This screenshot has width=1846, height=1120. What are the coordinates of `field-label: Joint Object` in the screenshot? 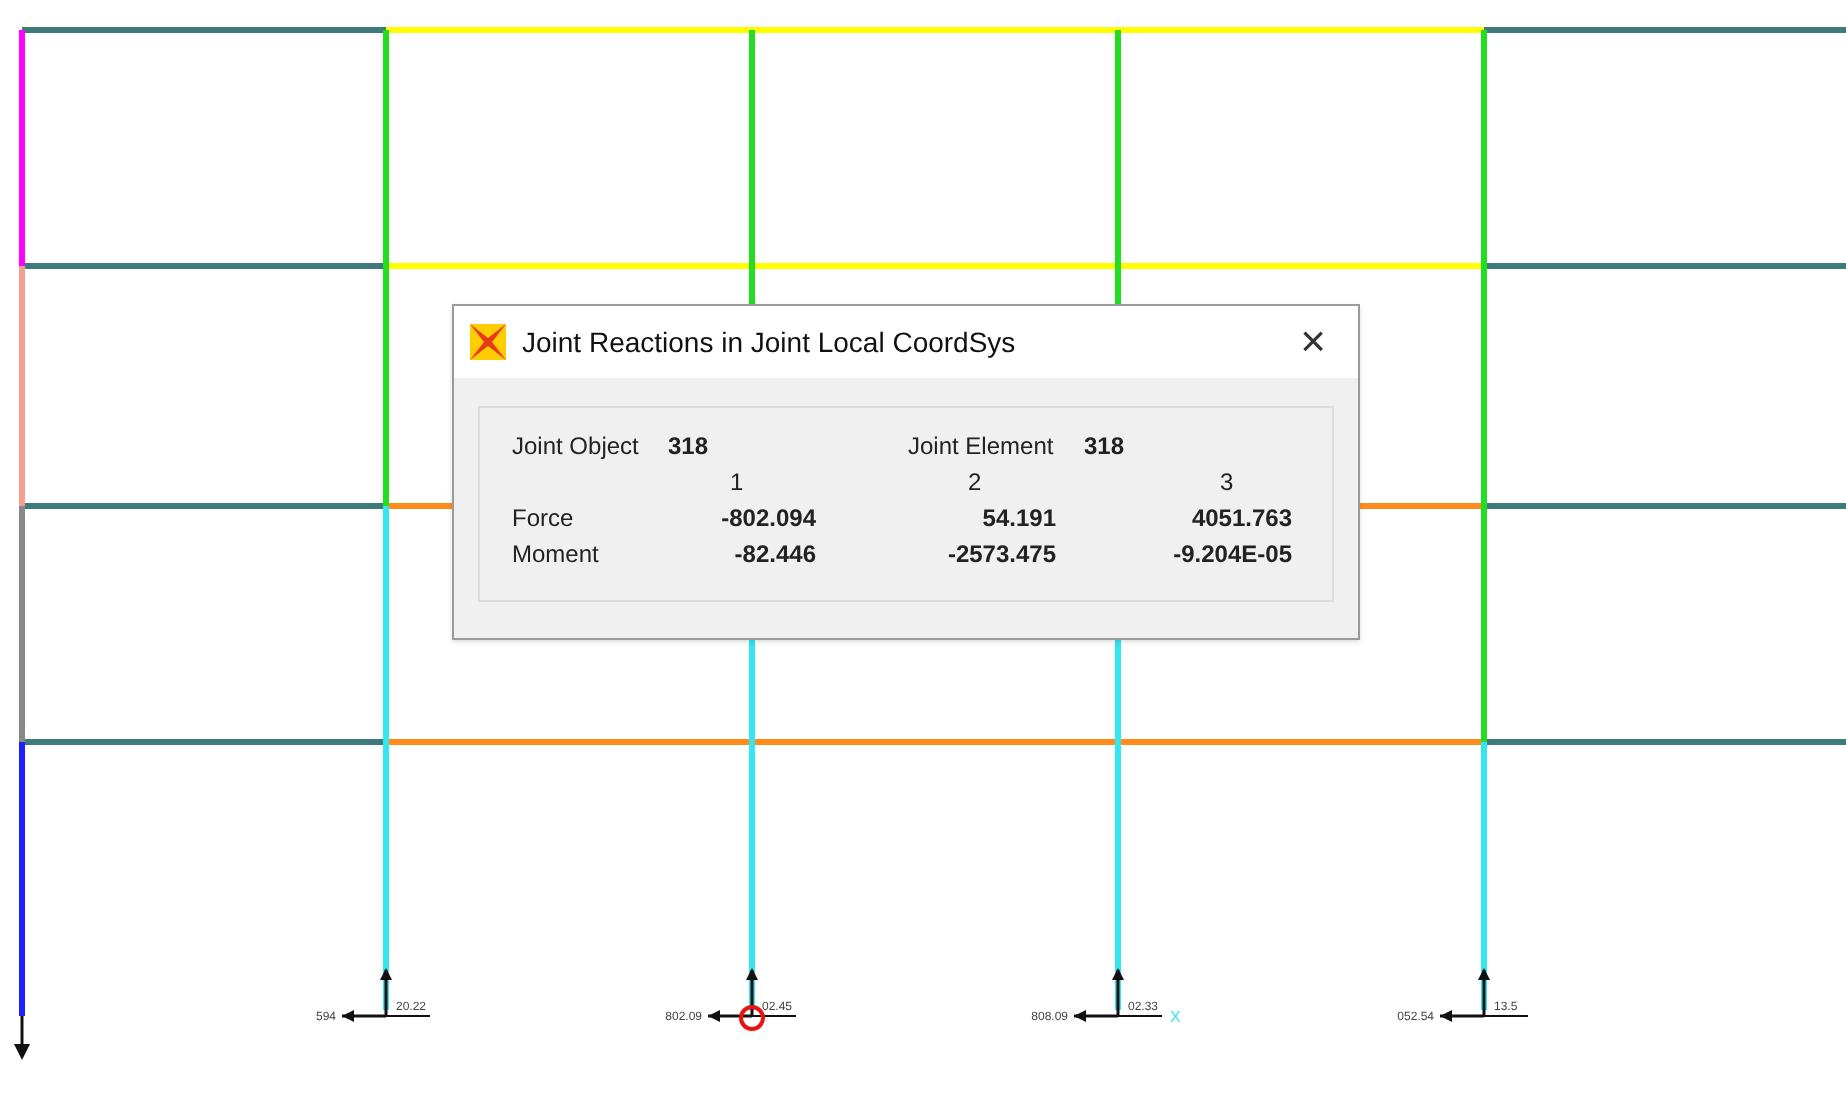 It's located at (576, 447).